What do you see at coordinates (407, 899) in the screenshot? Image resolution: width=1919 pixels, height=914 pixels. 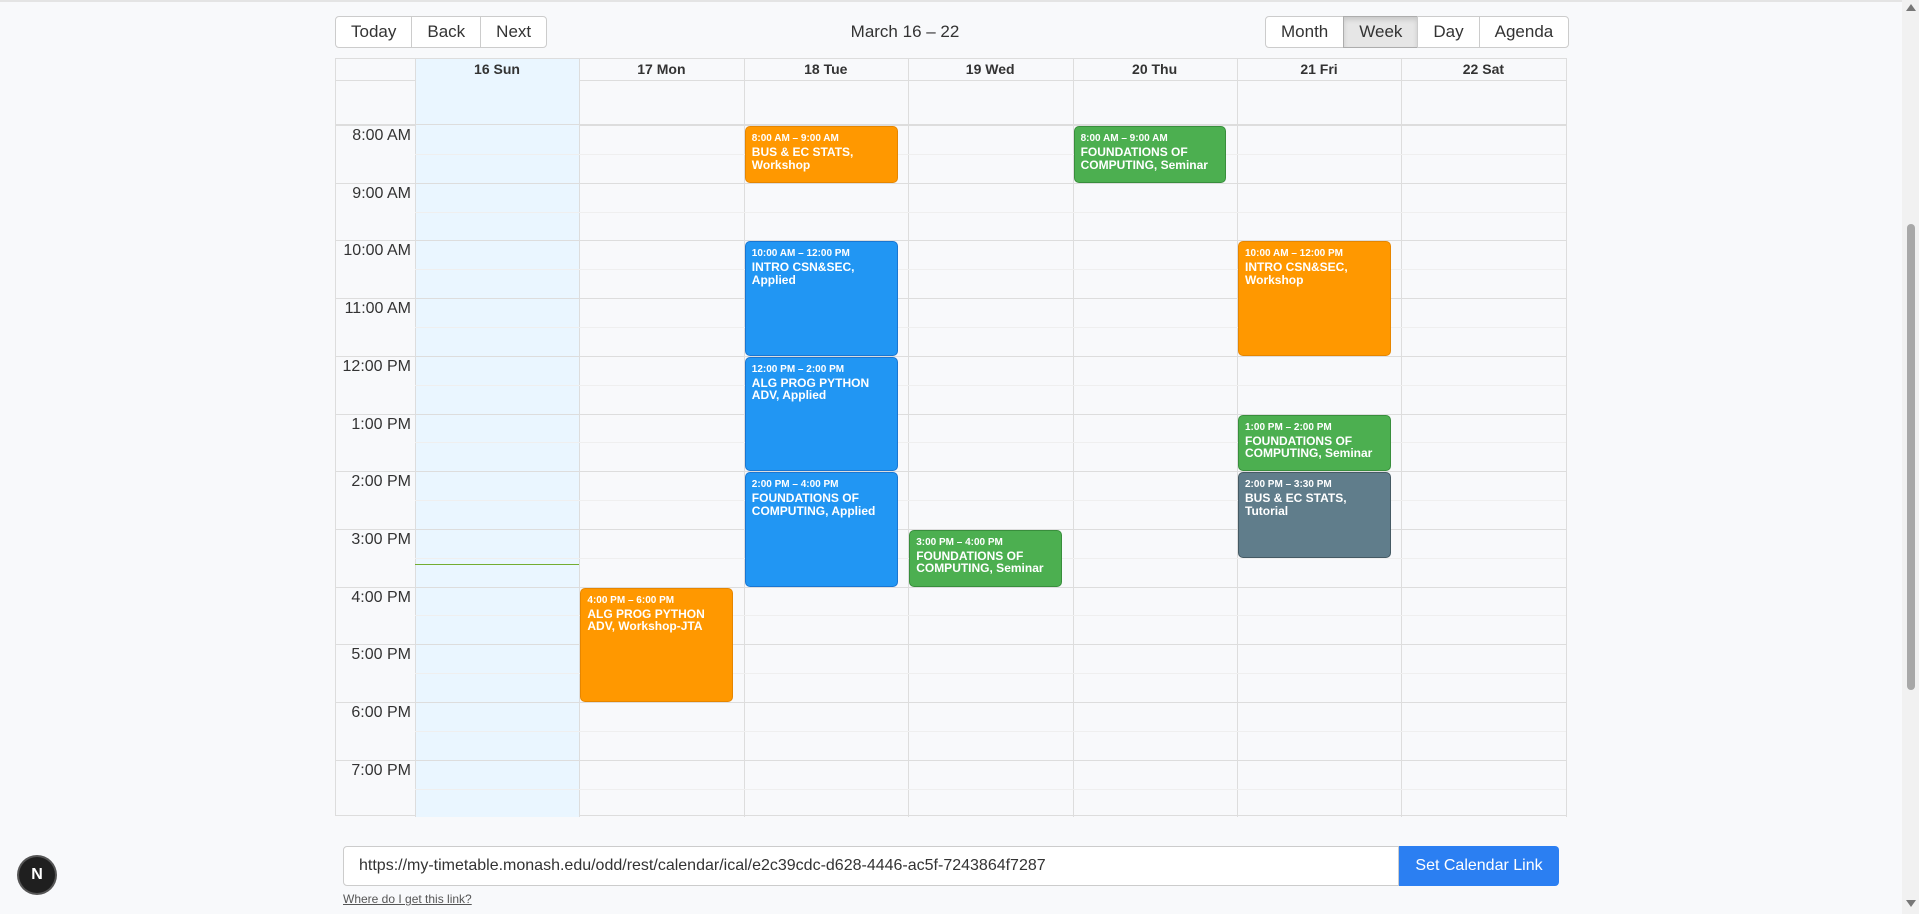 I see `link-help-link: Where do I get this link?` at bounding box center [407, 899].